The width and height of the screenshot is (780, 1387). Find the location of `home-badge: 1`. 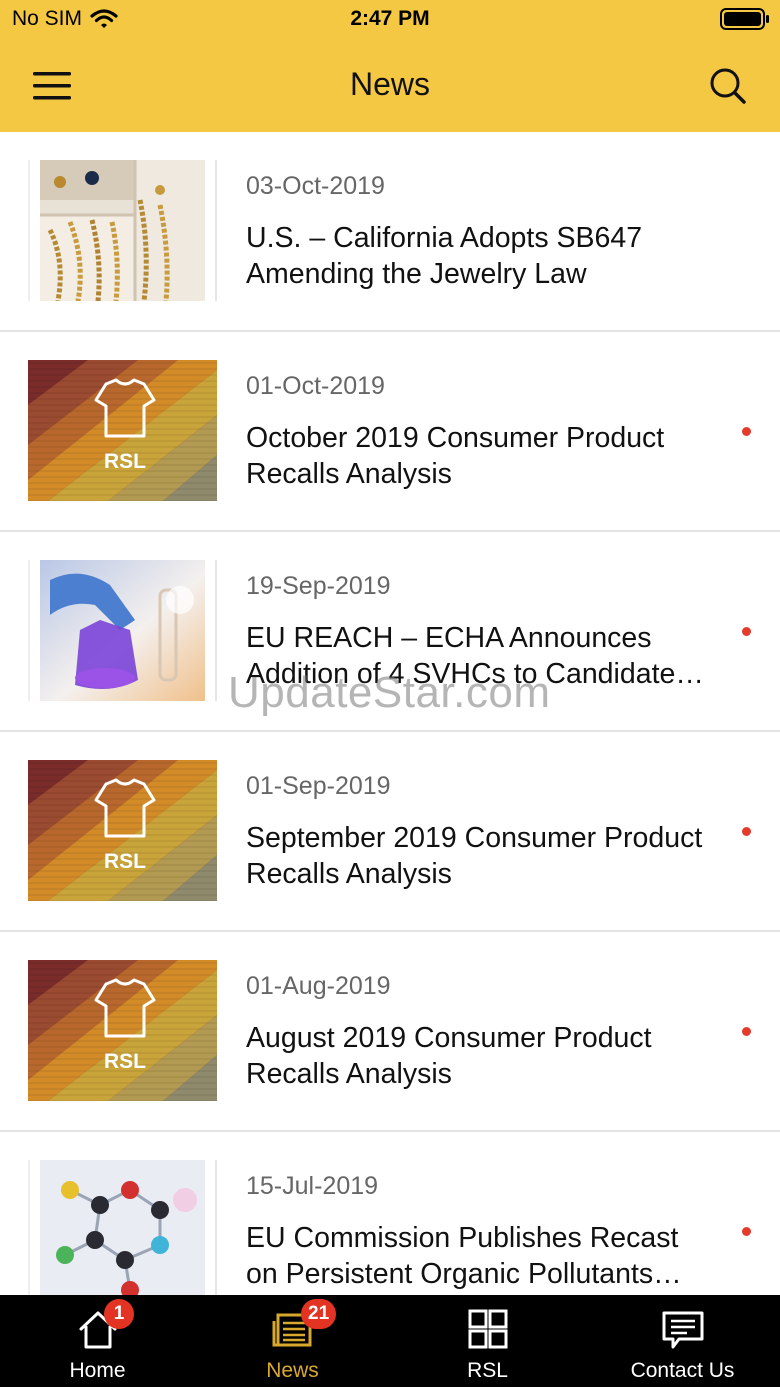

home-badge: 1 is located at coordinates (119, 1314).